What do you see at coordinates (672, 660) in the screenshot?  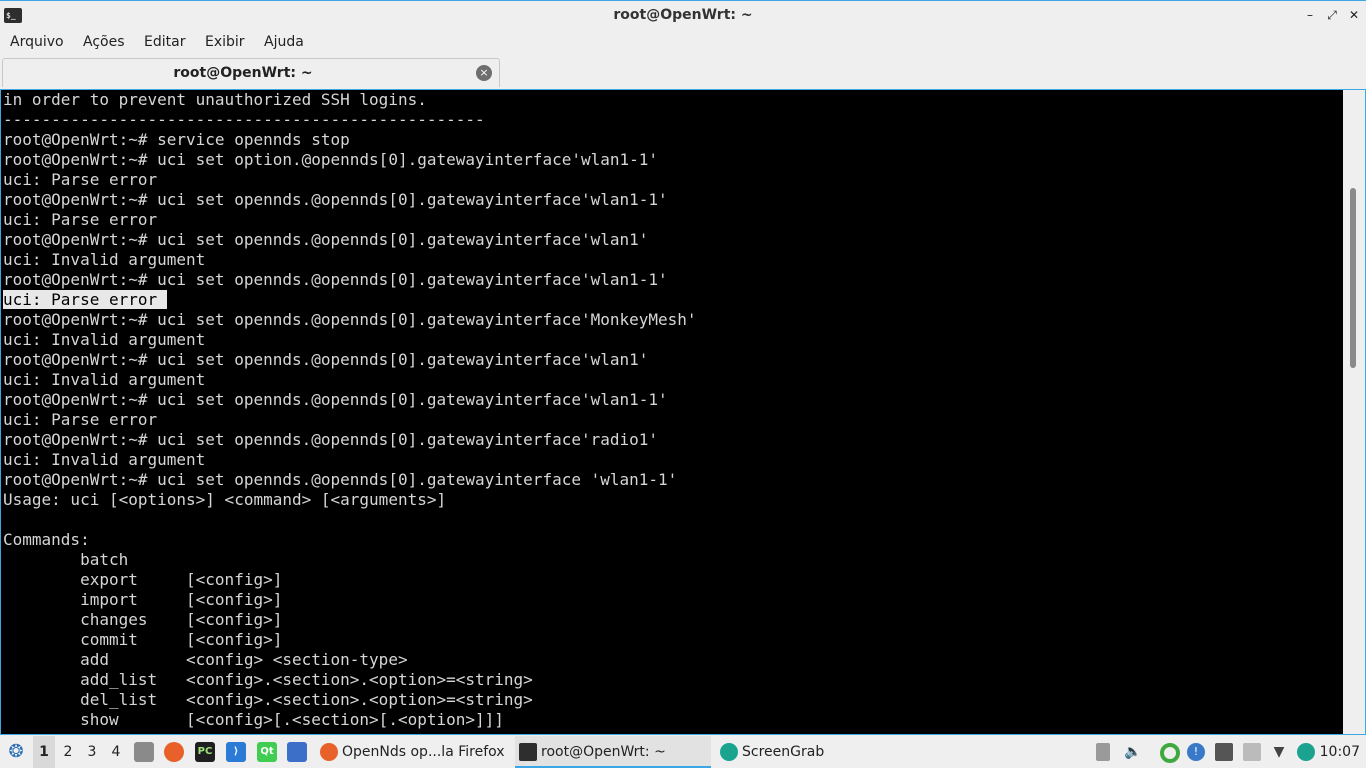 I see `terminal-line: add <config> <section-type>` at bounding box center [672, 660].